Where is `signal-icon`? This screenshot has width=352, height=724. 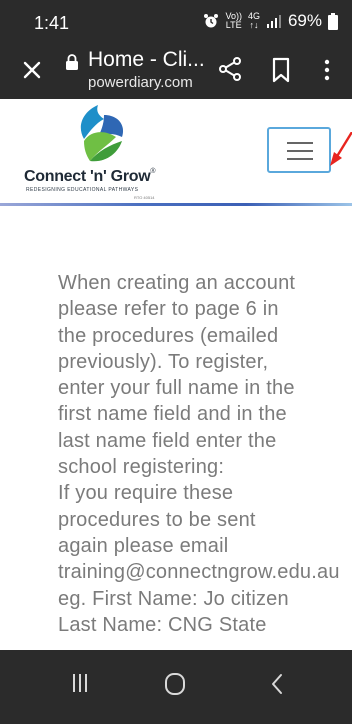 signal-icon is located at coordinates (273, 21).